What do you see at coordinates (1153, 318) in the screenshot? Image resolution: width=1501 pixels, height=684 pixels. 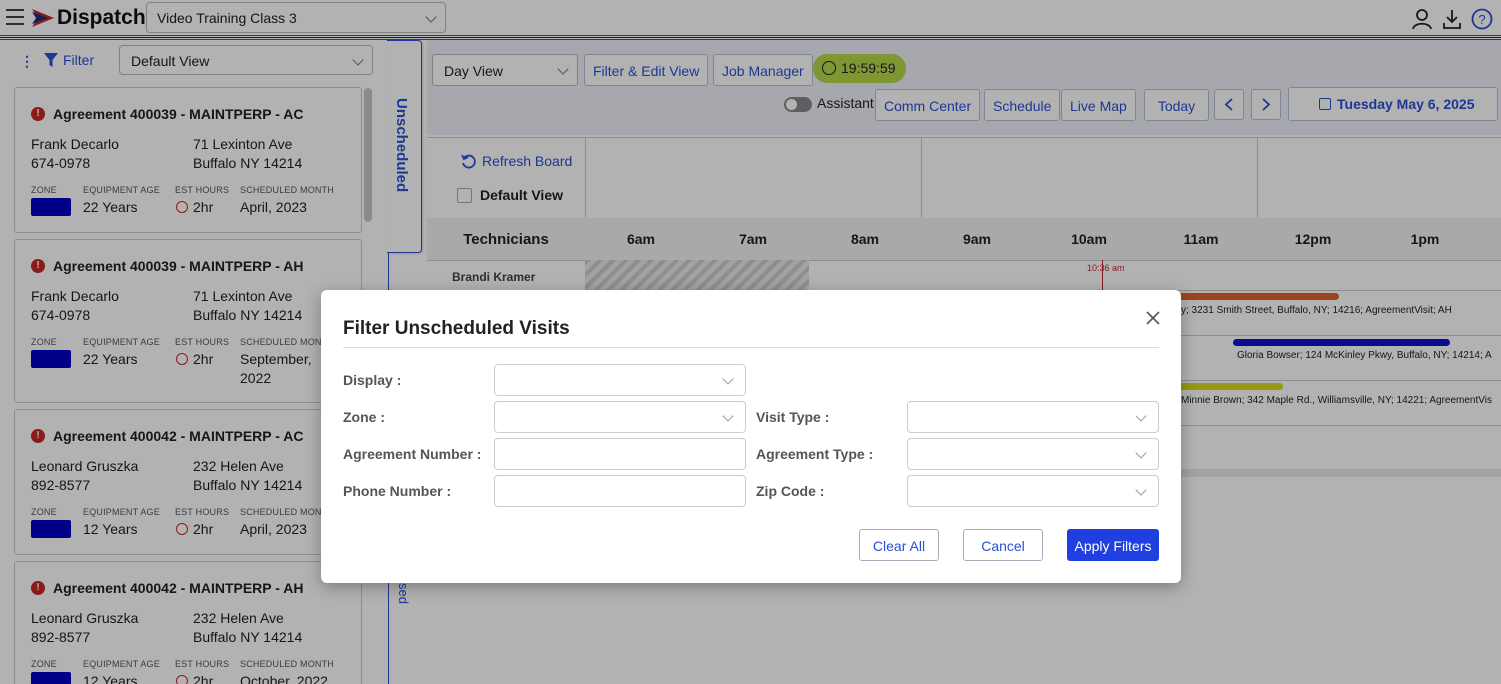 I see `close-icon` at bounding box center [1153, 318].